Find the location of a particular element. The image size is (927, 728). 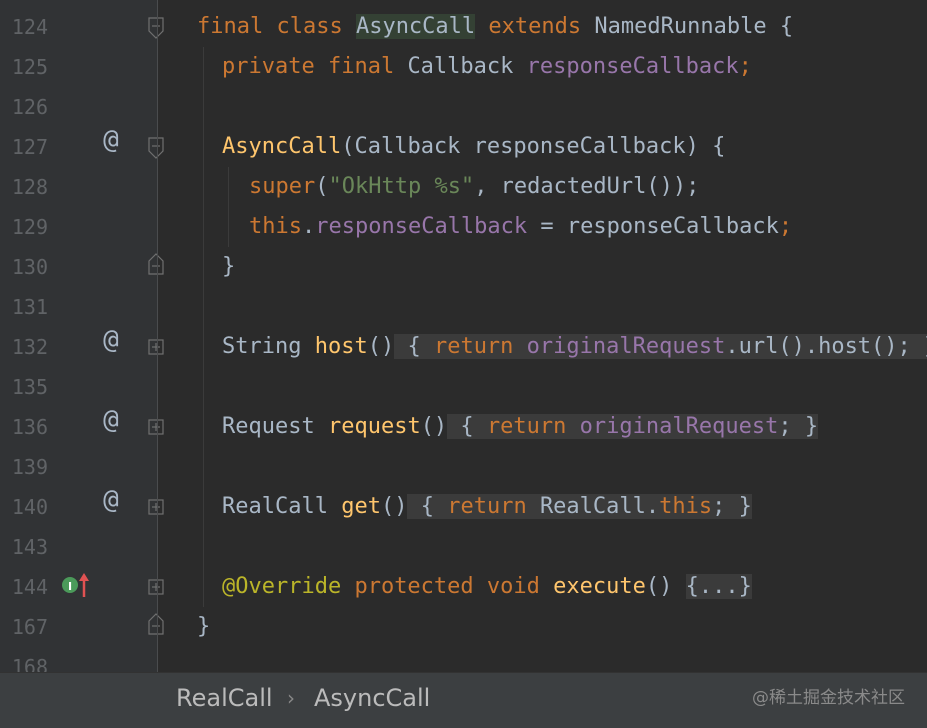

line-number: 124 is located at coordinates (29, 27).